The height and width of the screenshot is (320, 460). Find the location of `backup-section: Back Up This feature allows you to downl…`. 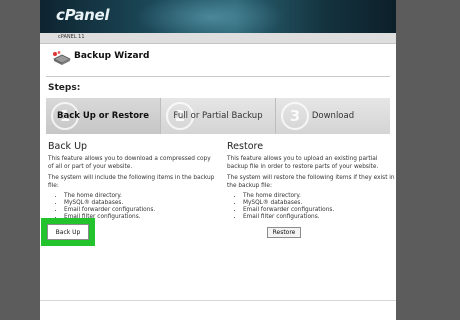

backup-section: Back Up This feature allows you to downl… is located at coordinates (133, 181).